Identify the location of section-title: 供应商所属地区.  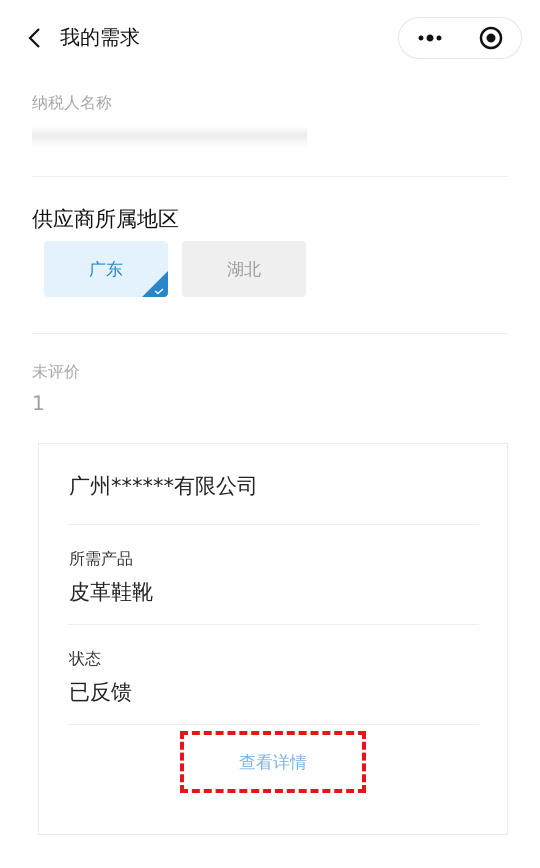
(106, 219).